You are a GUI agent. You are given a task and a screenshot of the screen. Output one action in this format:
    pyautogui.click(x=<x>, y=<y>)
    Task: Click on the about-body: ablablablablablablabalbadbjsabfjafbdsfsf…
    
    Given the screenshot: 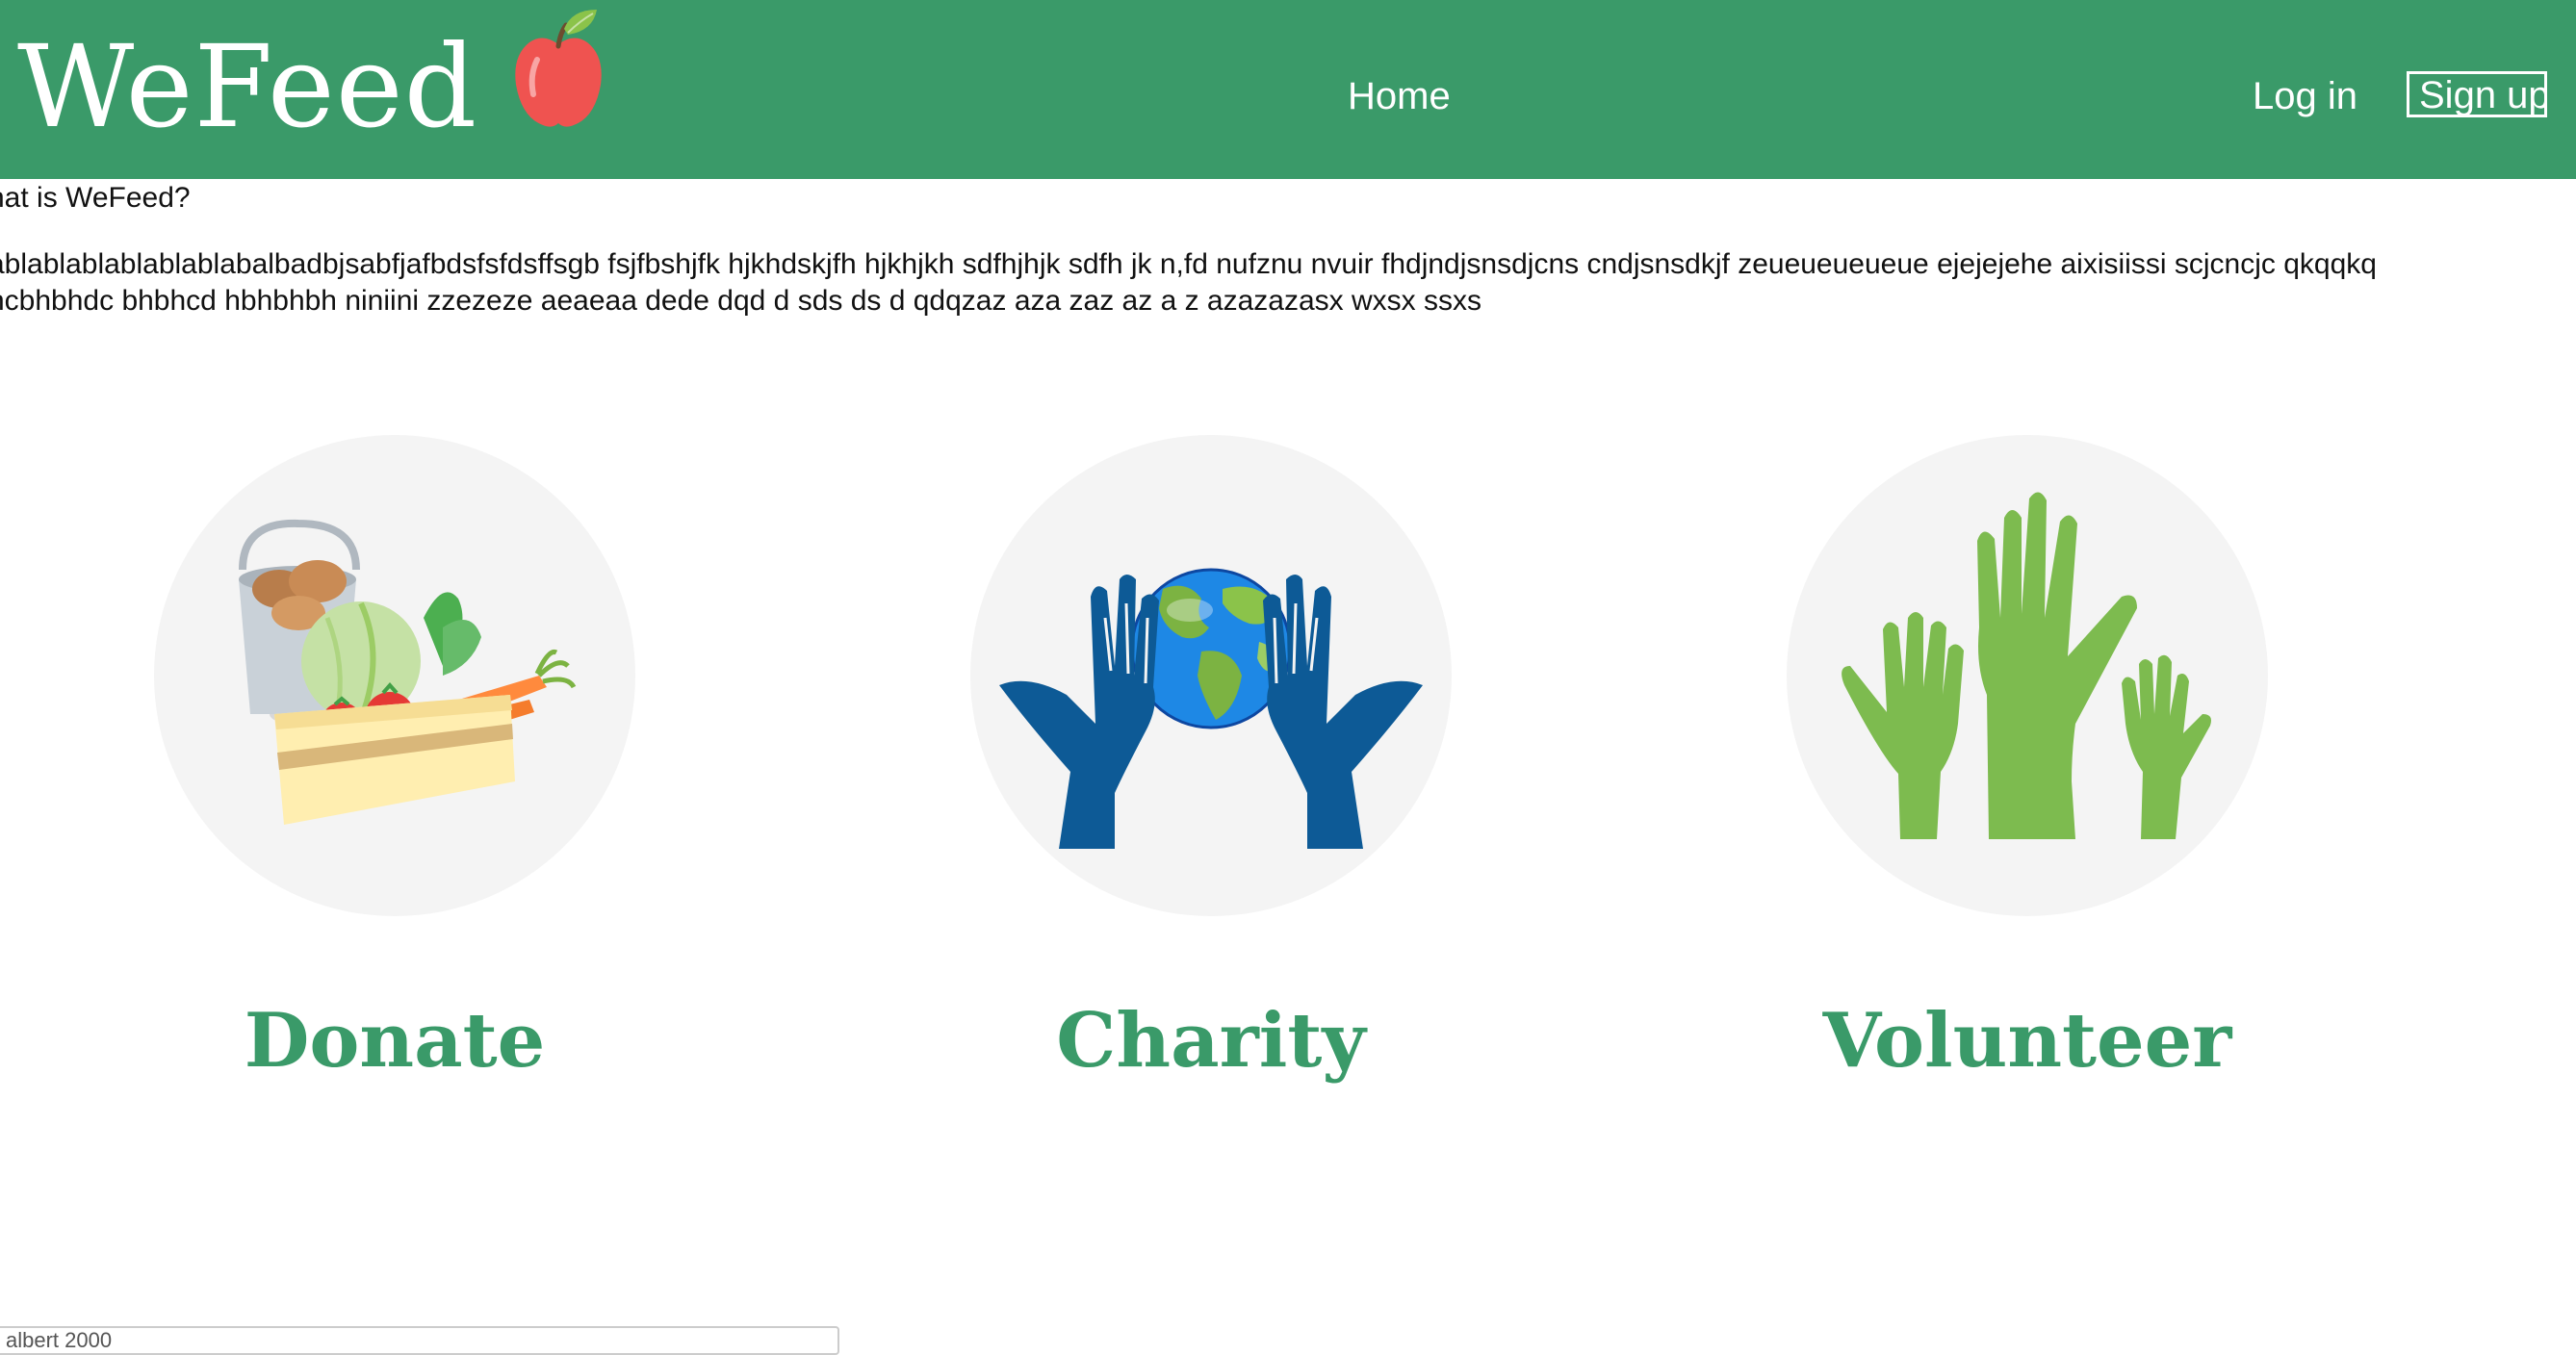 What is the action you would take?
    pyautogui.click(x=1189, y=282)
    